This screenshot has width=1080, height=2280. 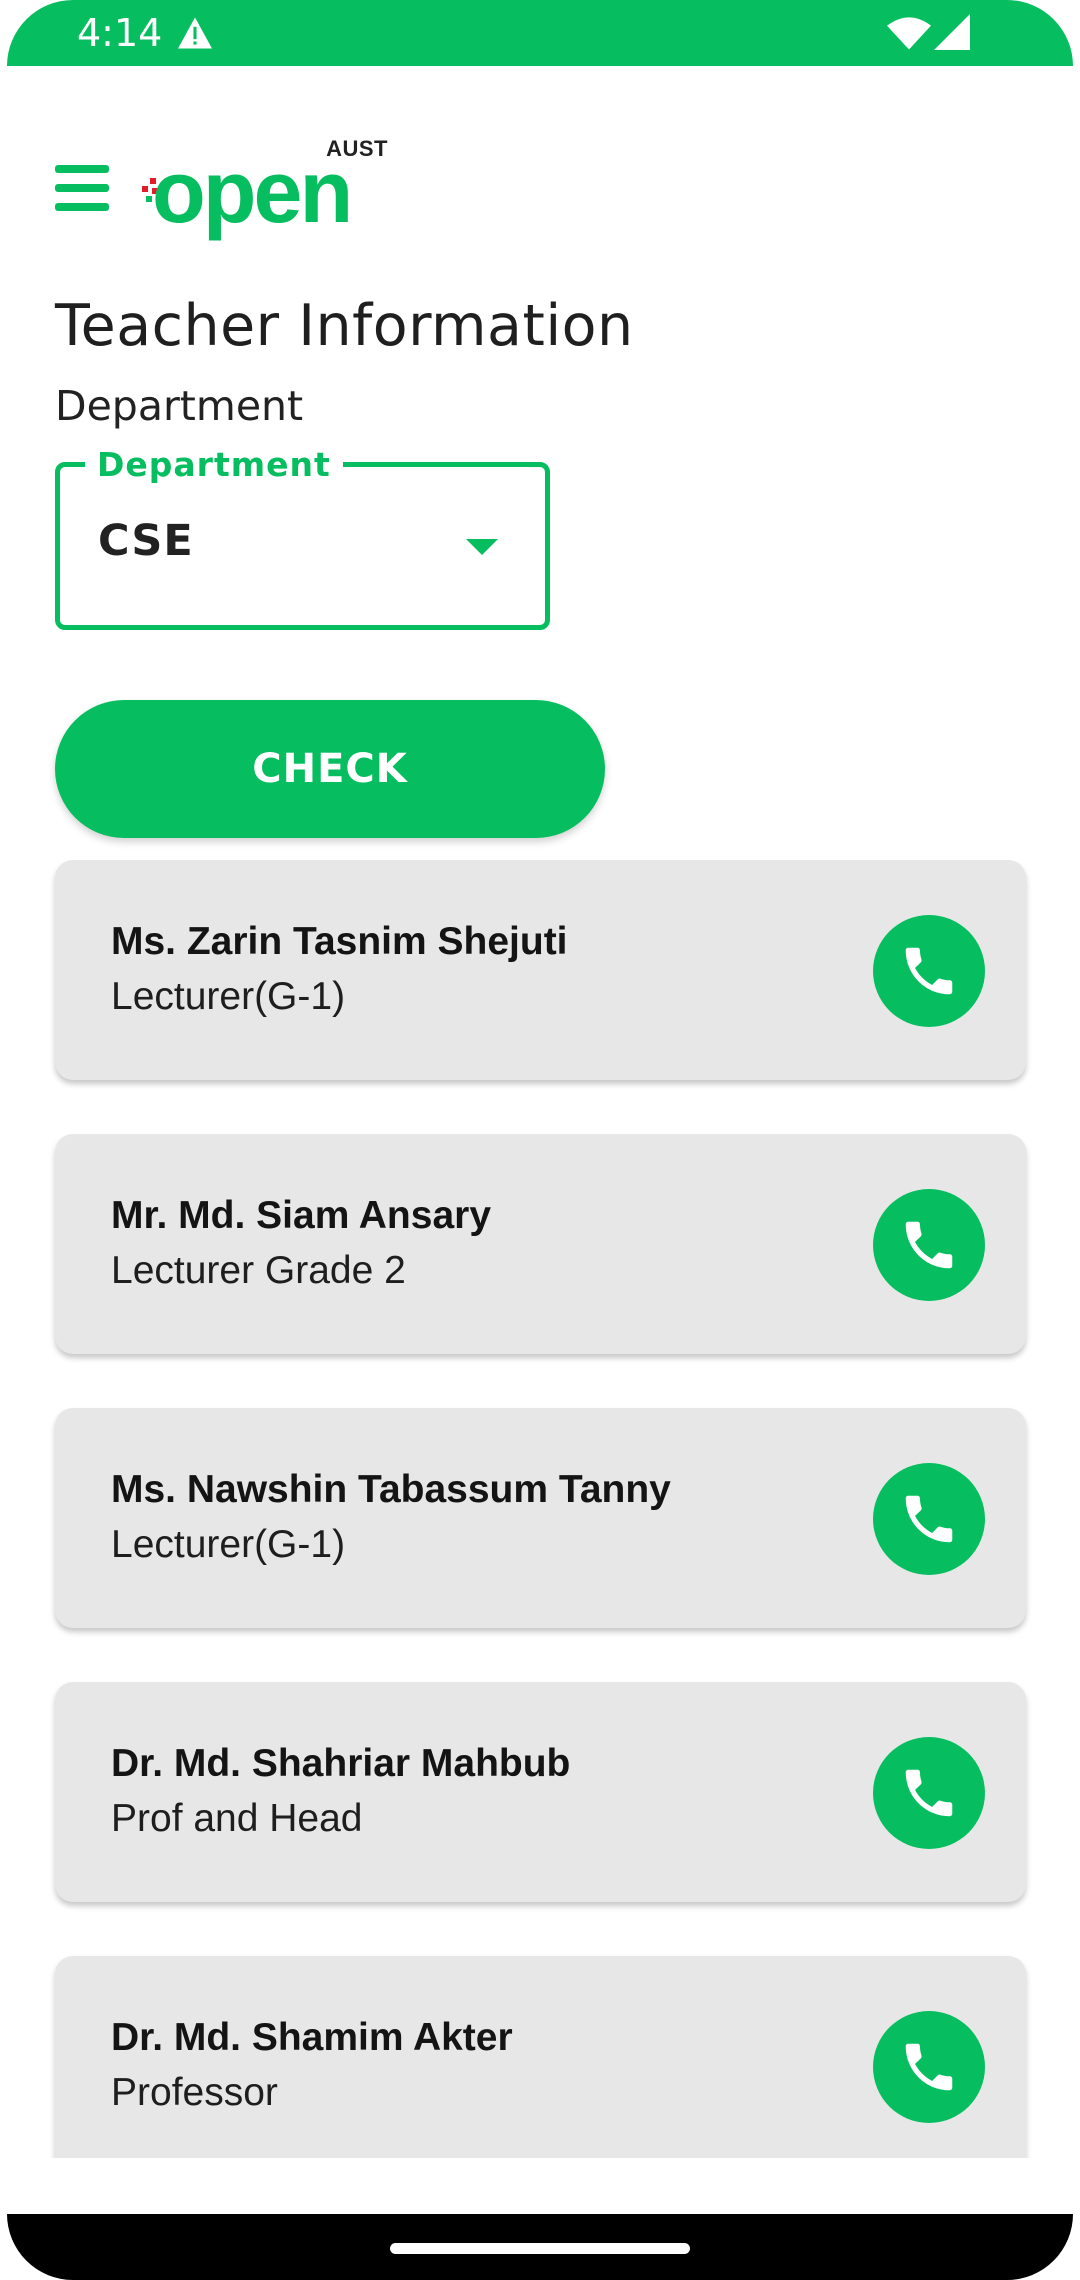 I want to click on dropdown-arrow-icon, so click(x=482, y=547).